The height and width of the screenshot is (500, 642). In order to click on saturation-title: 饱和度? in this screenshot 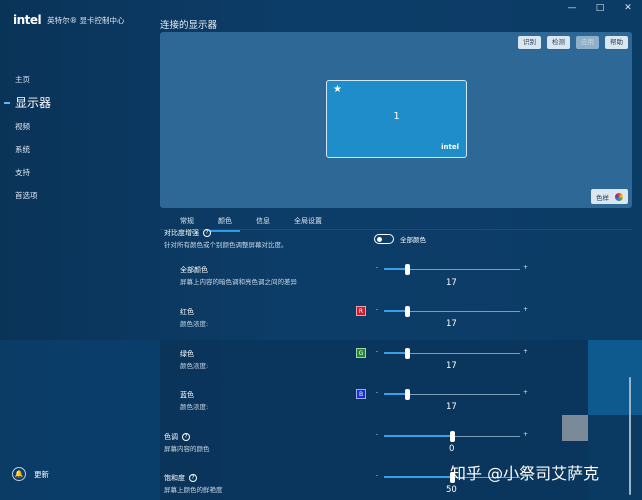, I will do `click(180, 478)`.